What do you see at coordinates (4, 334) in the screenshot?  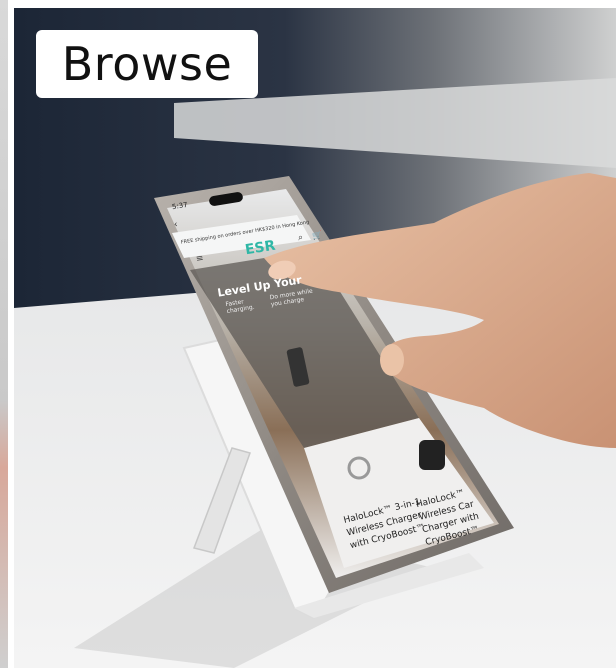 I see `adjacent-photo-edge` at bounding box center [4, 334].